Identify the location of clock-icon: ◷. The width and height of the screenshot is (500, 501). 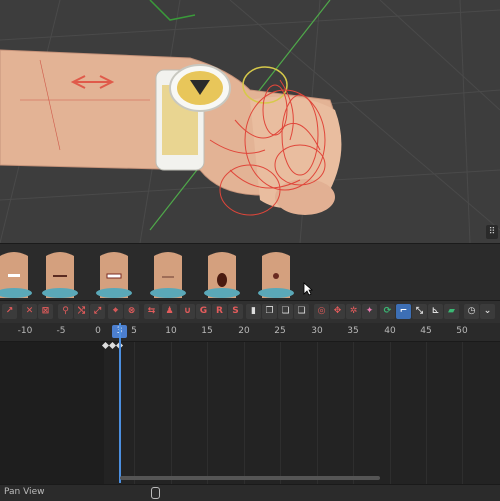
(471, 311).